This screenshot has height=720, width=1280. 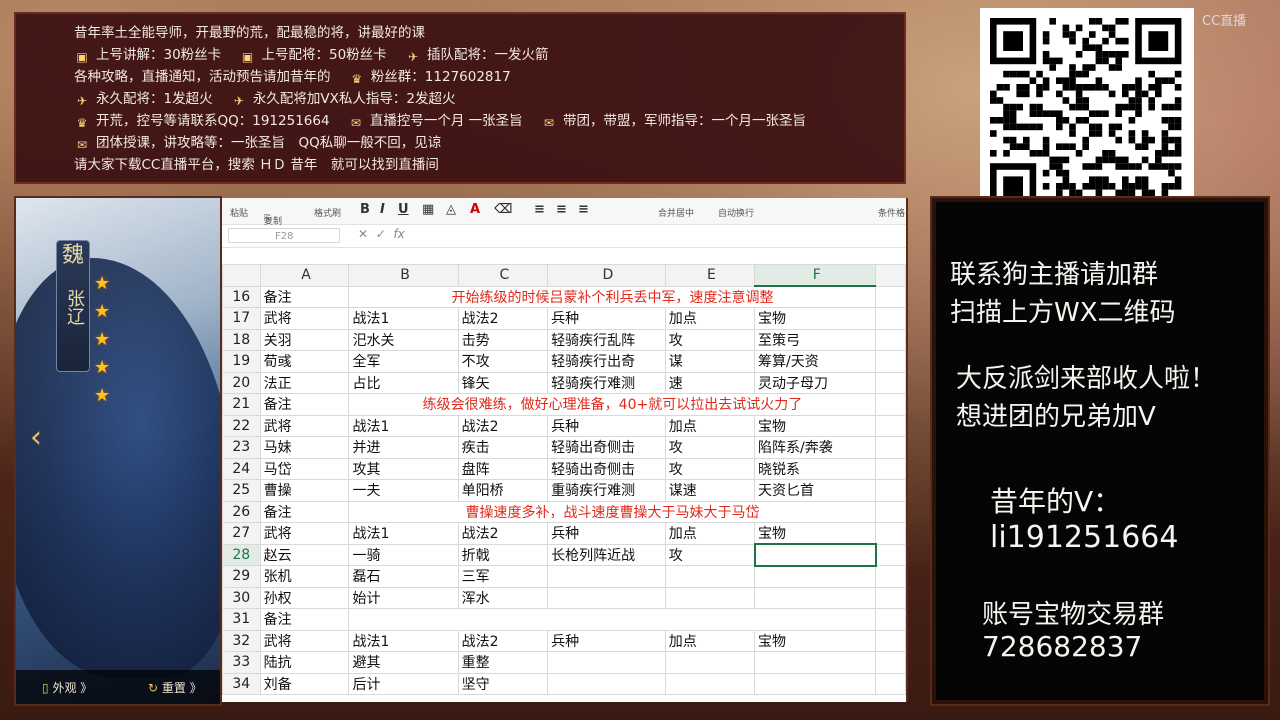 I want to click on bold-button: B, so click(x=365, y=209).